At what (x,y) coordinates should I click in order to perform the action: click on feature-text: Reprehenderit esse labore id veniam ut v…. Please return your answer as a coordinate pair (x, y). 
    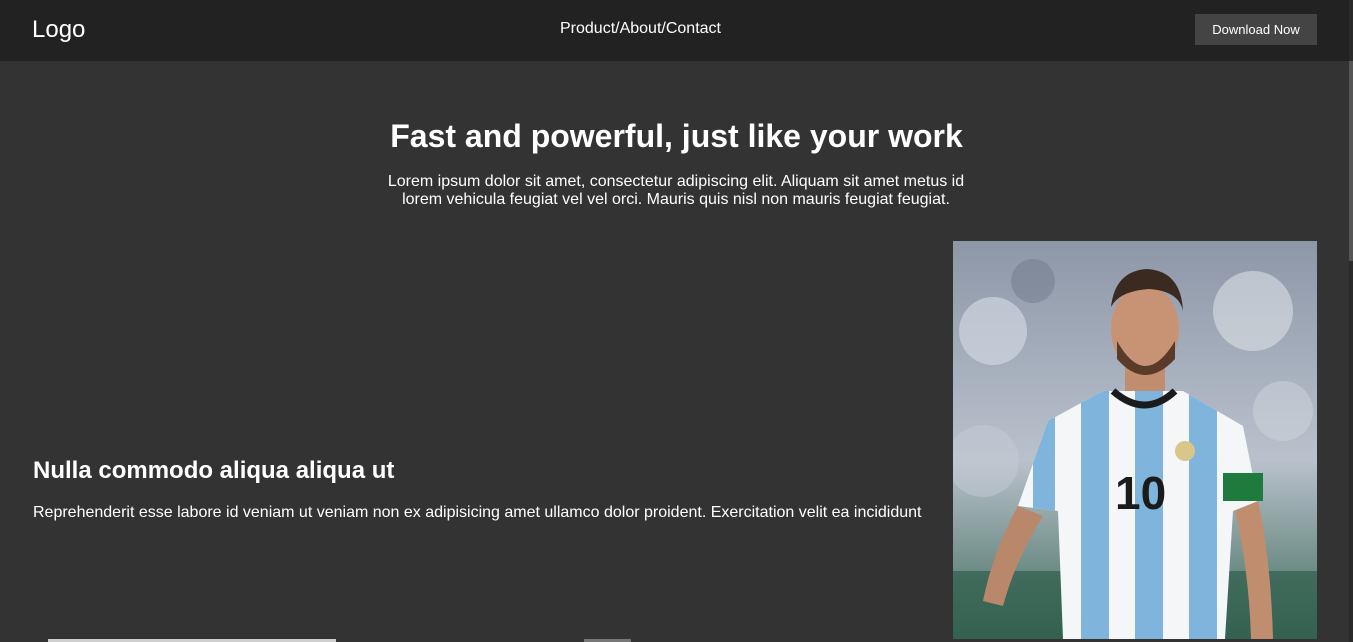
    Looking at the image, I should click on (477, 512).